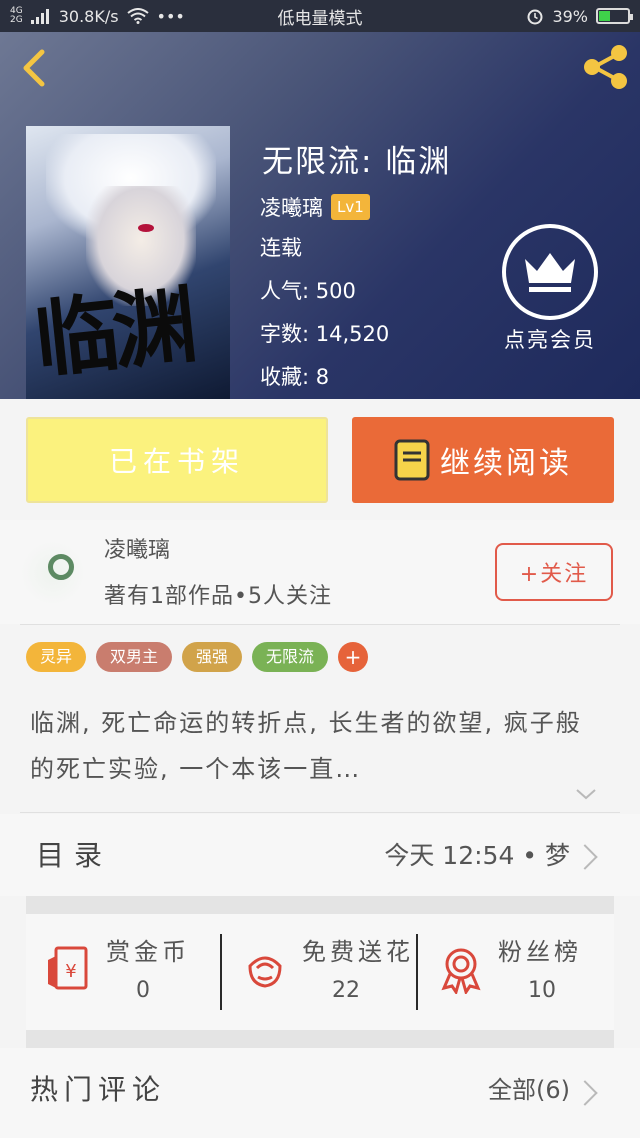  I want to click on all-comments-link: 全部(6), so click(529, 1087).